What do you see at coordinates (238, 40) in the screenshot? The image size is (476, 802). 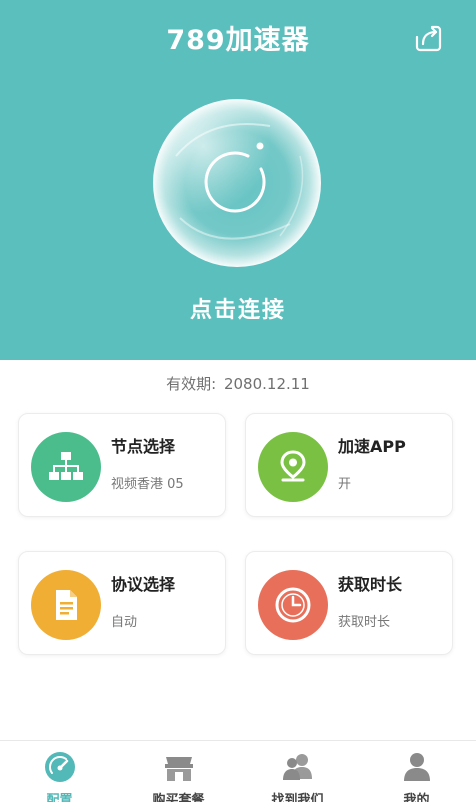 I see `app-title: 789加速器` at bounding box center [238, 40].